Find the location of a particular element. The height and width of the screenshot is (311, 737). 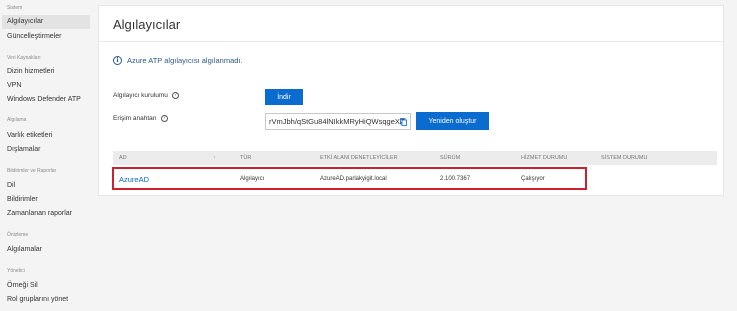

column-header-system-status: SİSTEM DURUMU is located at coordinates (624, 158).